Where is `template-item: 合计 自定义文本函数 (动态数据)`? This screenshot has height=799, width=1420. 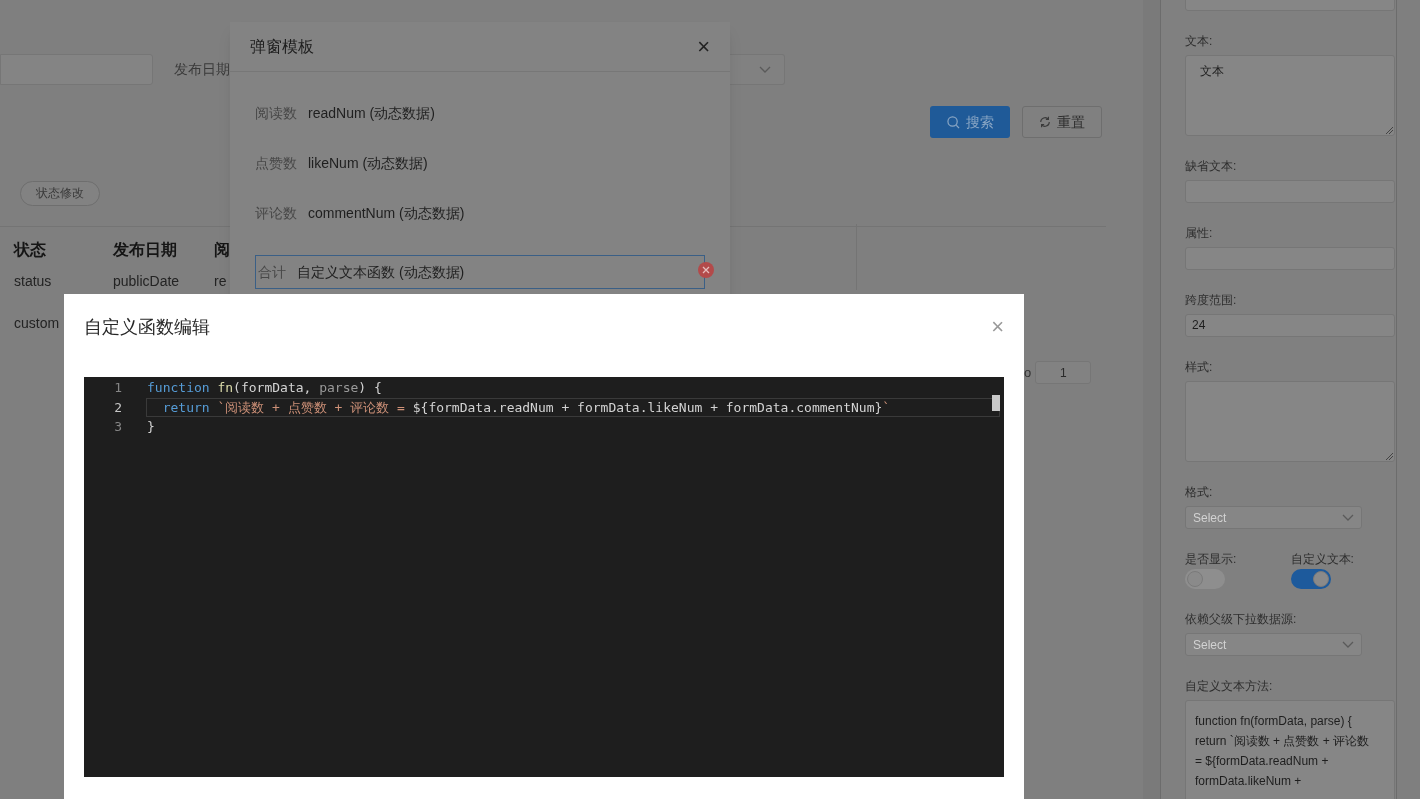 template-item: 合计 自定义文本函数 (动态数据) is located at coordinates (480, 272).